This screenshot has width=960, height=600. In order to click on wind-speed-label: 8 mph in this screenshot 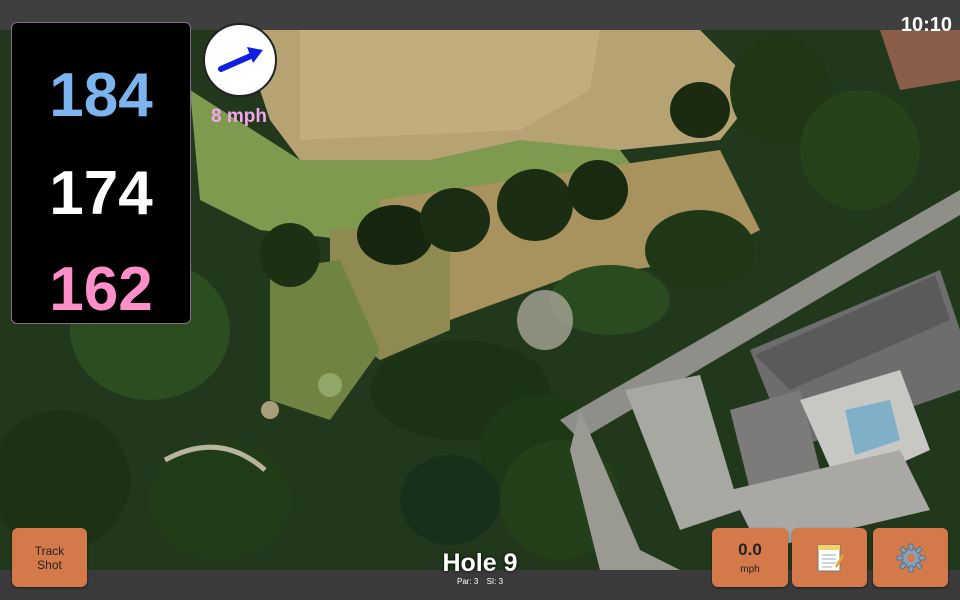, I will do `click(239, 116)`.